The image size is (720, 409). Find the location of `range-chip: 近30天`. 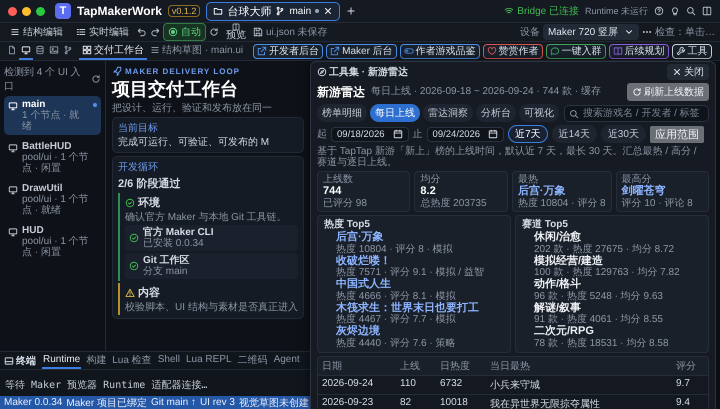

range-chip: 近30天 is located at coordinates (623, 134).